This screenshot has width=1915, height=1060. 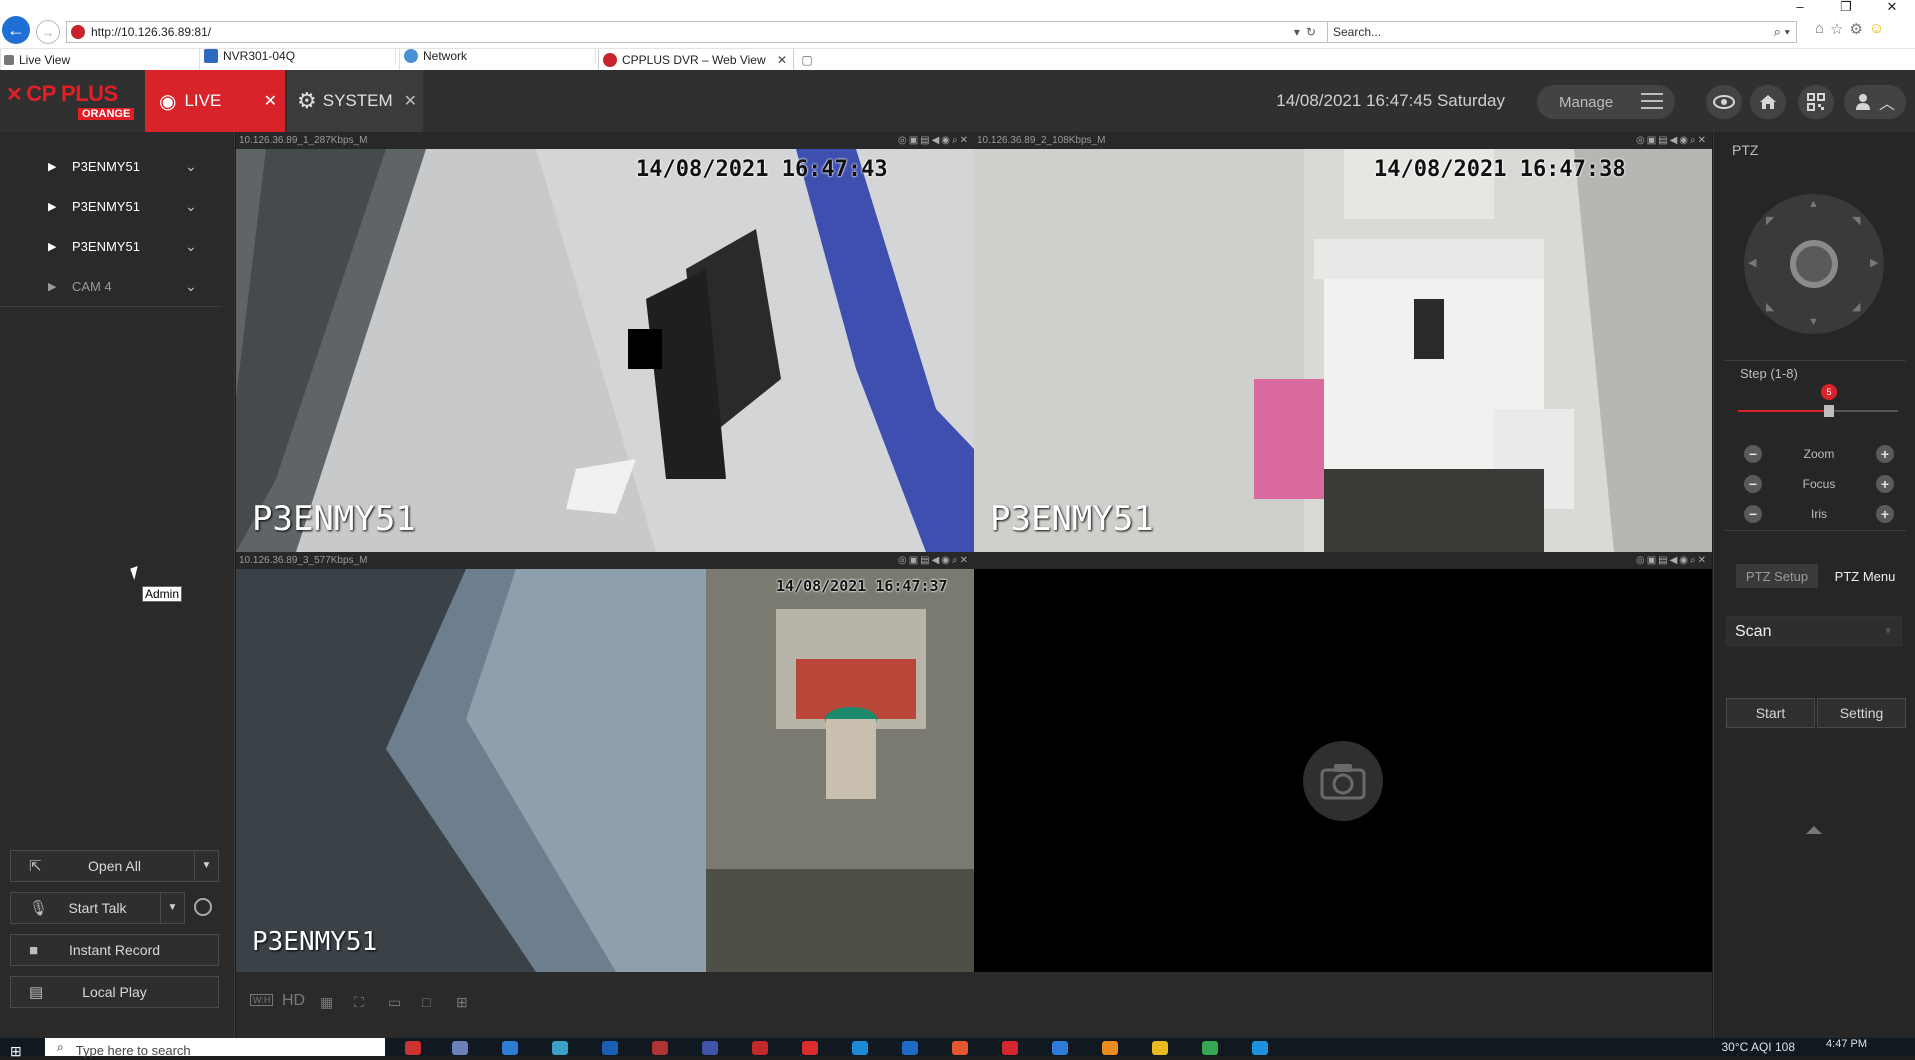 I want to click on new-tab-button: ▢, so click(x=807, y=60).